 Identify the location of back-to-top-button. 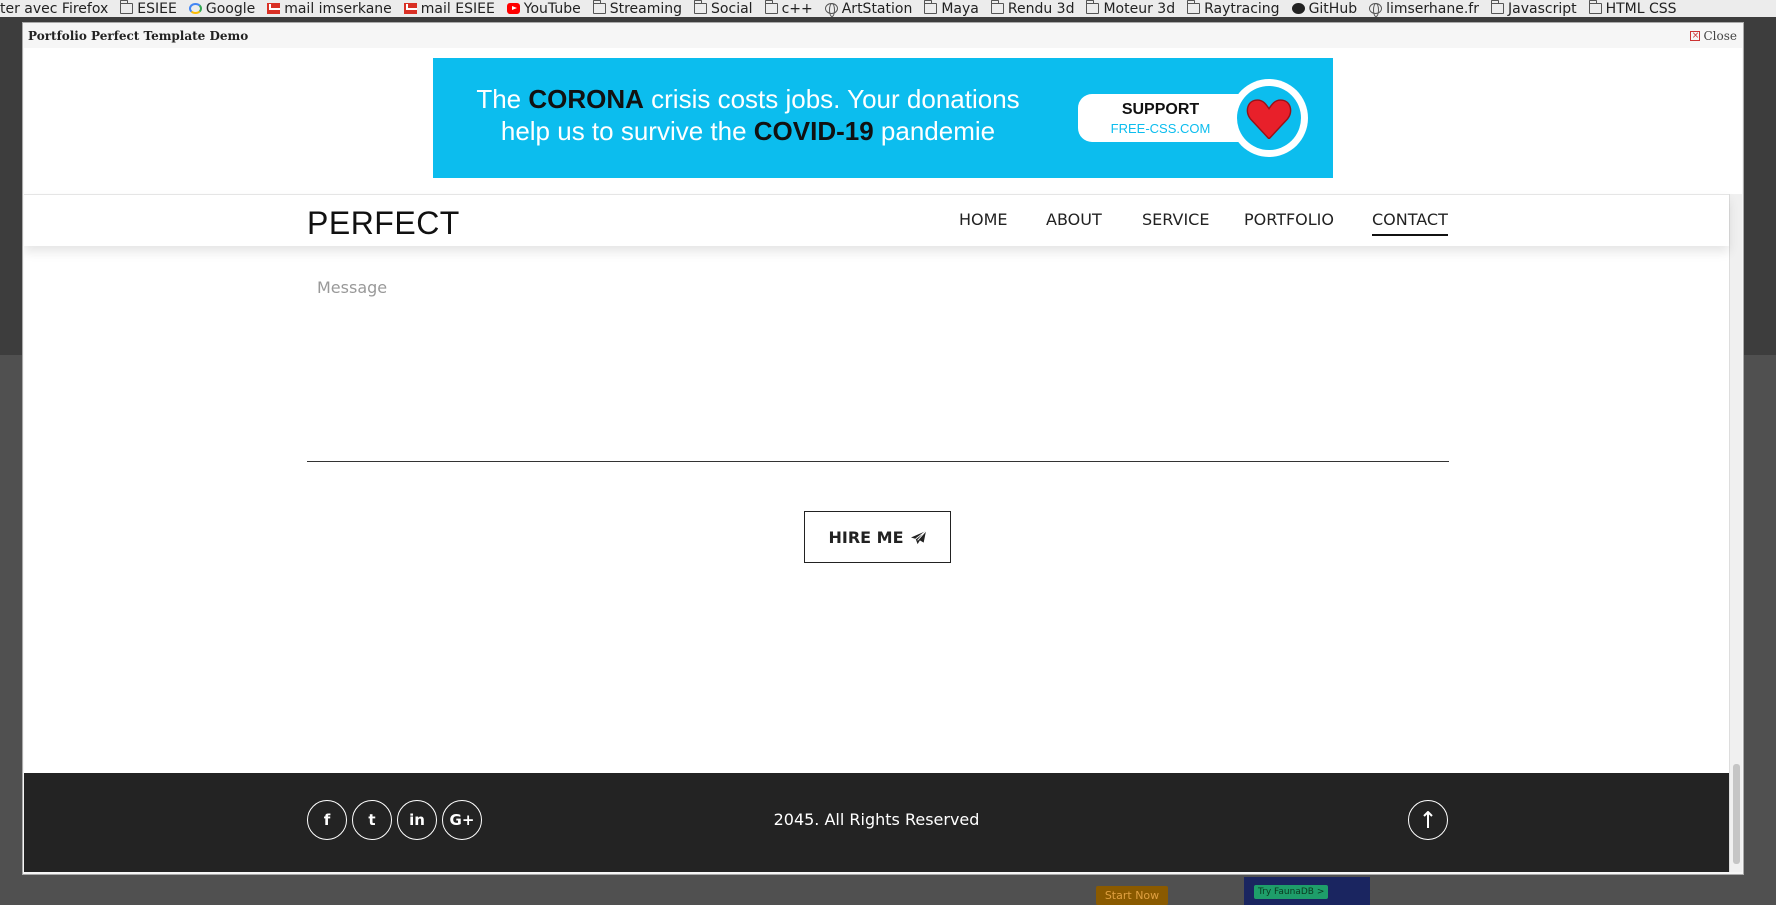
(1428, 820).